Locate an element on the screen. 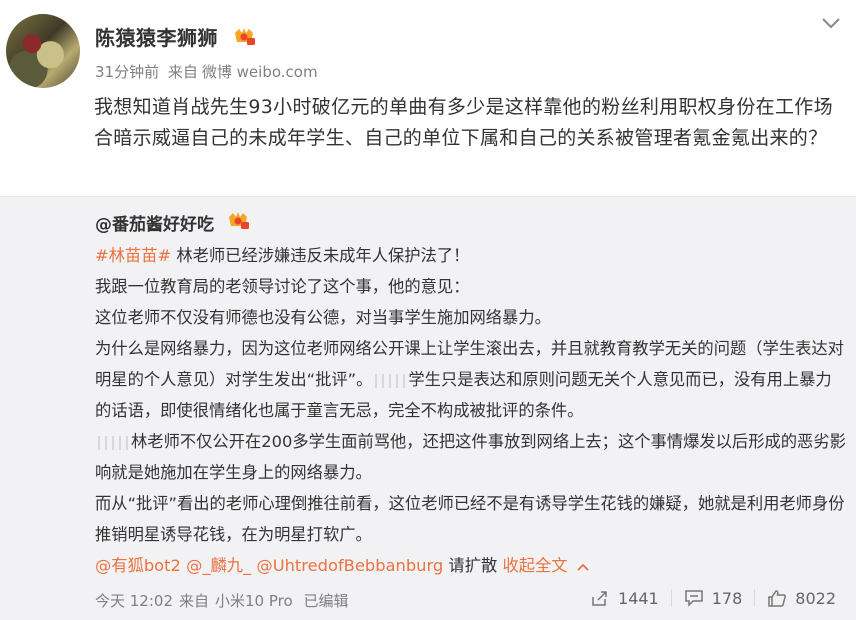  post-meta: 31分钟前 来自 微博 weibo.com is located at coordinates (208, 71).